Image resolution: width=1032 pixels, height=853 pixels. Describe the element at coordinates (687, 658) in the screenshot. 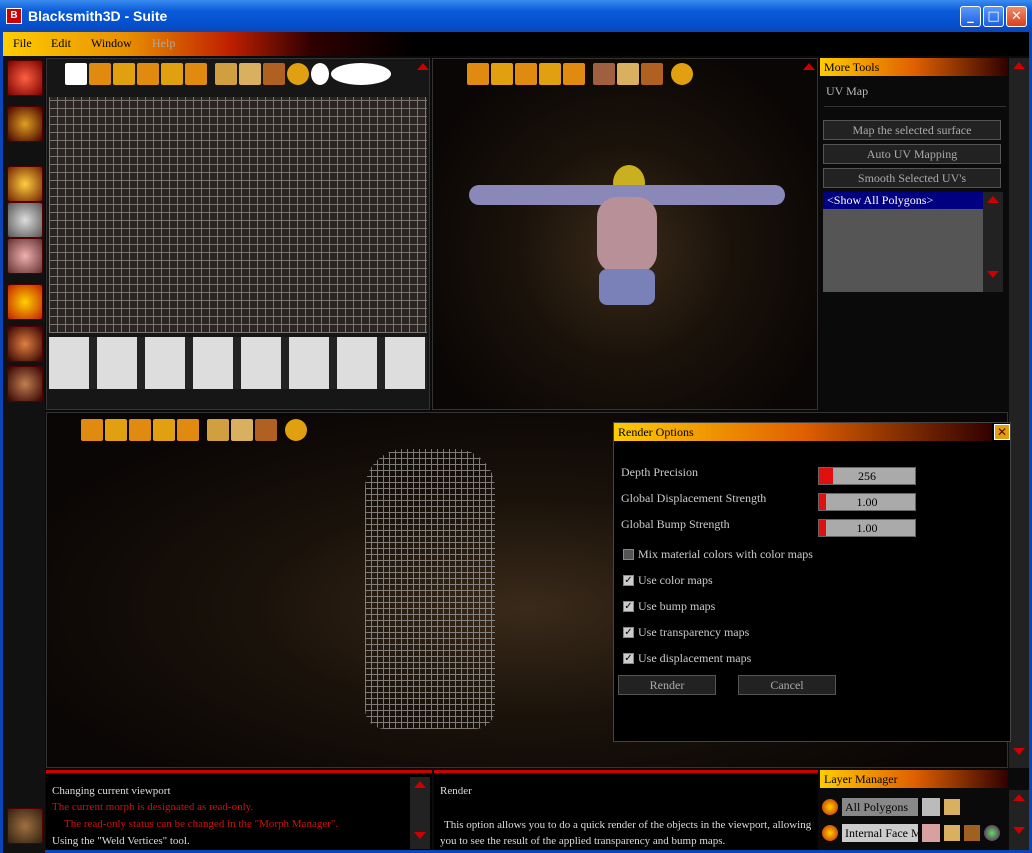

I see `displacement-maps-option: ✓ Use displacement maps` at that location.